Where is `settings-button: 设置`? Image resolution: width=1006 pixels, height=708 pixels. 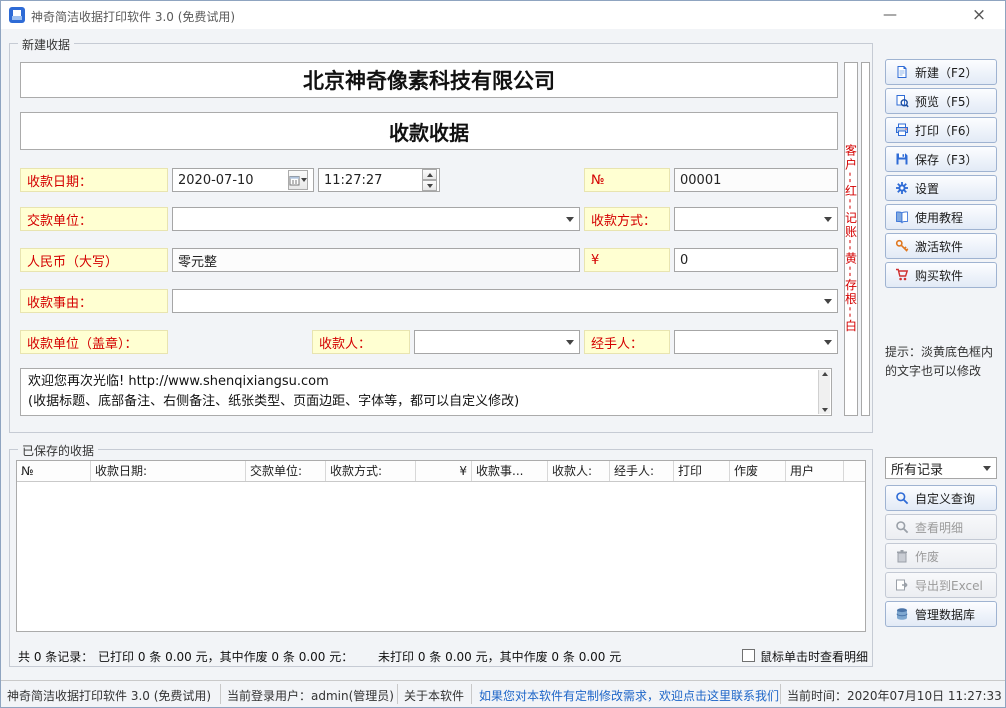 settings-button: 设置 is located at coordinates (941, 188).